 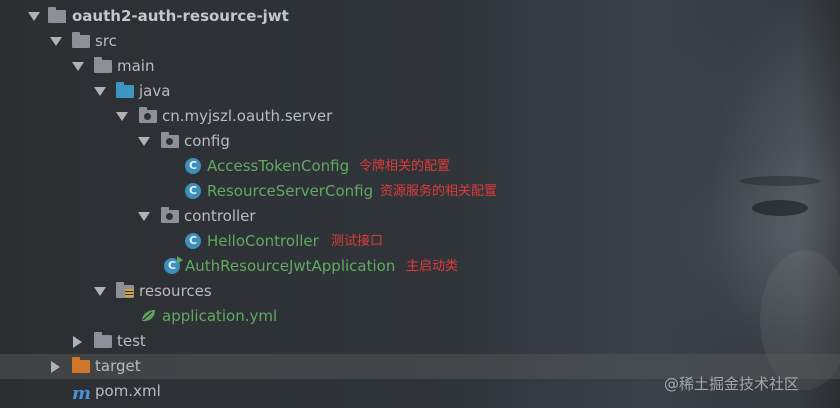 What do you see at coordinates (155, 91) in the screenshot?
I see `tree-node-label: java` at bounding box center [155, 91].